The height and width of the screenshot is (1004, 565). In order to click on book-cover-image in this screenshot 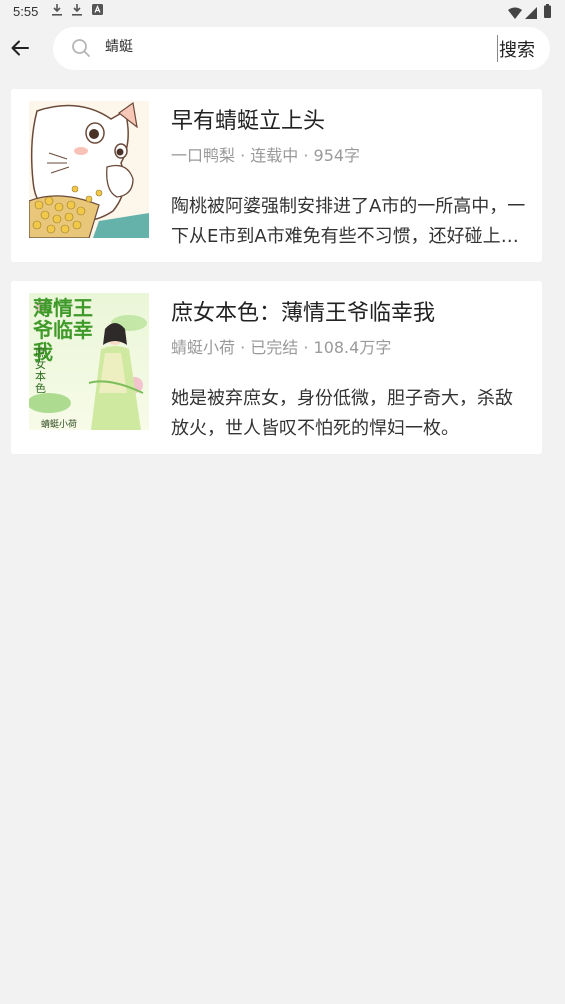, I will do `click(89, 169)`.